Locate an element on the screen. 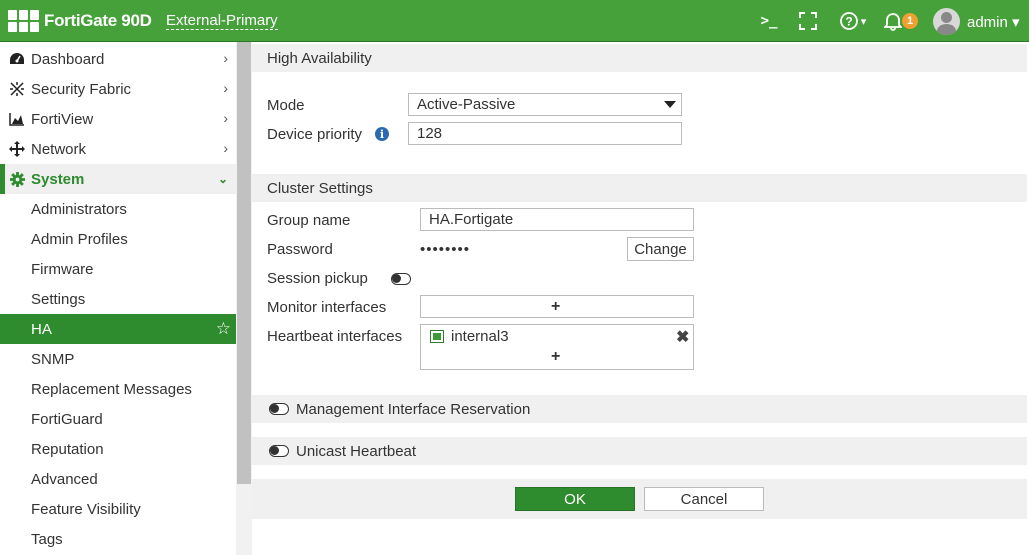 This screenshot has height=555, width=1029. heartbeat-interfaces-label: Heartbeat interfaces is located at coordinates (335, 336).